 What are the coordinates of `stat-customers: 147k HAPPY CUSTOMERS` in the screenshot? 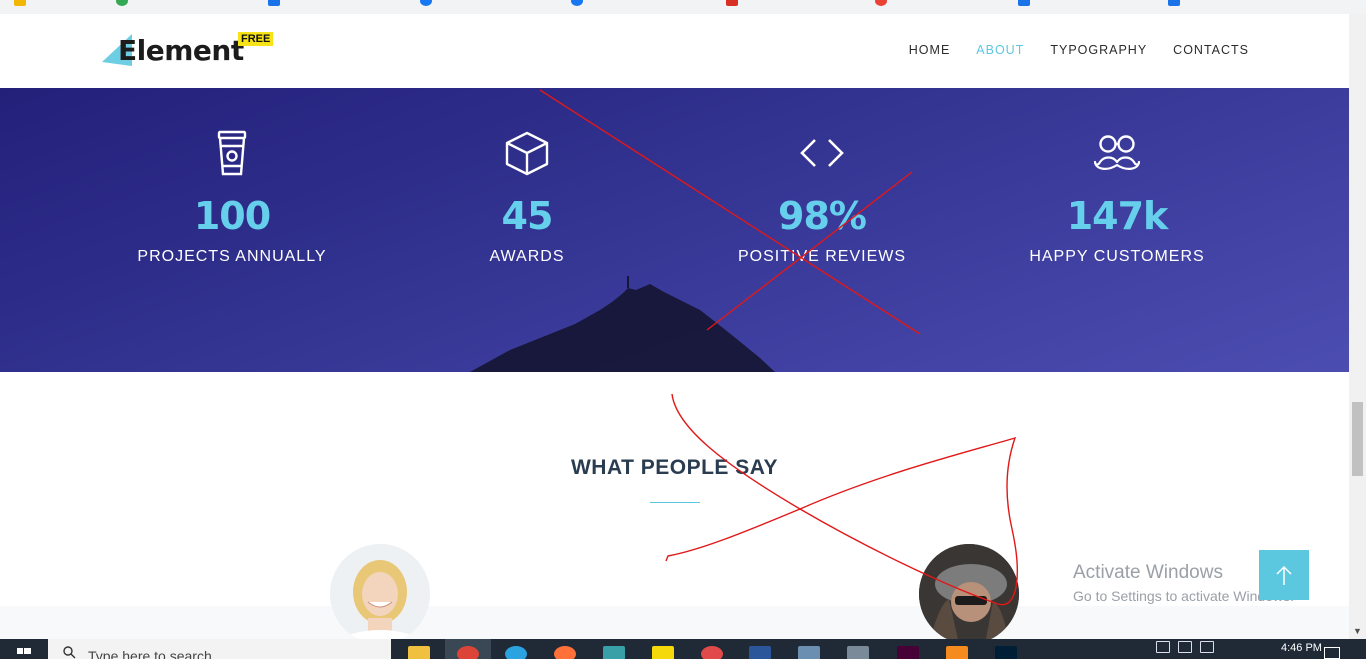 It's located at (1117, 197).